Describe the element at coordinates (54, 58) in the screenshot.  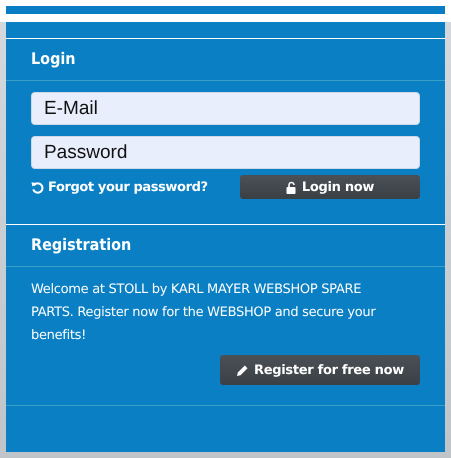
I see `section-title: Login` at that location.